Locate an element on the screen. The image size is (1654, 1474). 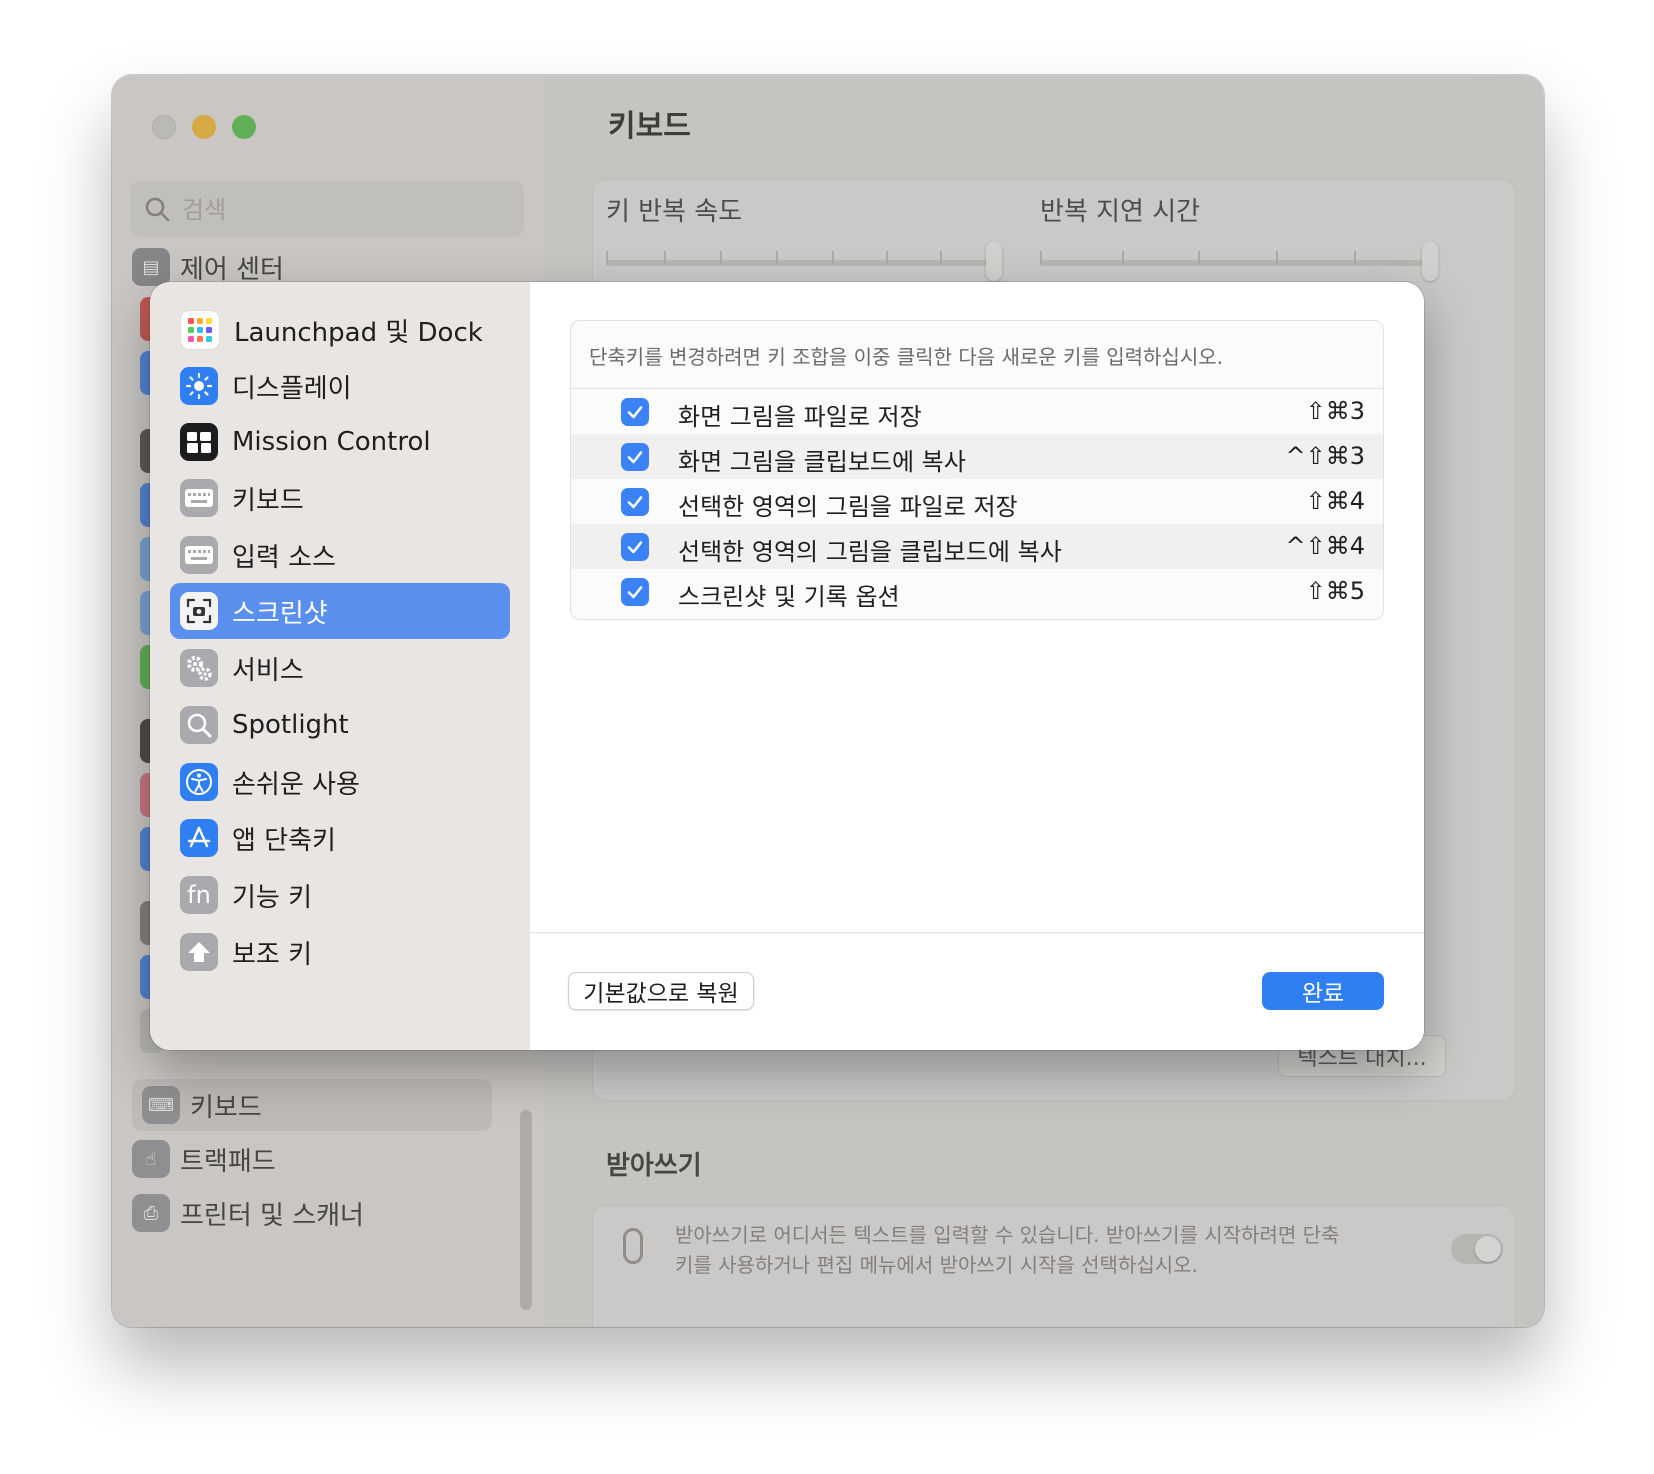
shortcut-row: 화면 그림을 클립보드에 복사 ^⇧⌘3 is located at coordinates (977, 456).